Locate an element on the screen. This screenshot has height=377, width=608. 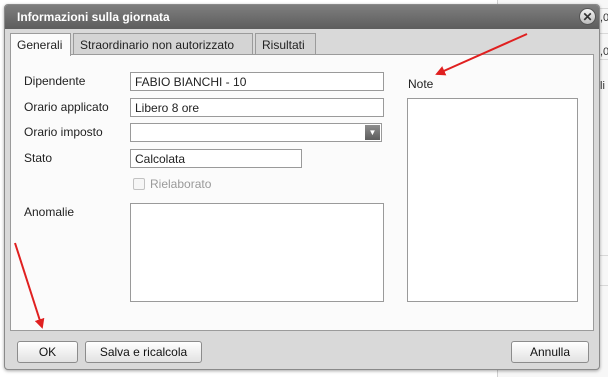
tab-risultati: Risultati is located at coordinates (285, 43).